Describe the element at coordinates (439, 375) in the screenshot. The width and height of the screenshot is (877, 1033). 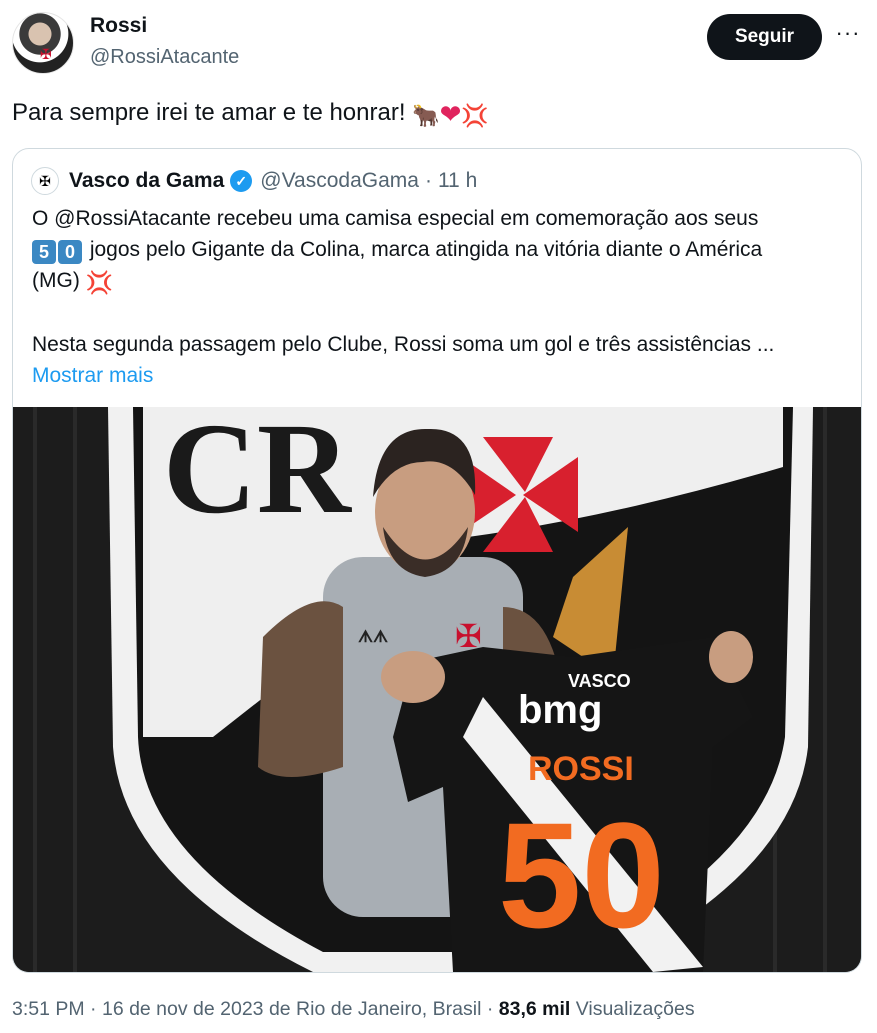
I see `show-more-link: Mostrar mais` at that location.